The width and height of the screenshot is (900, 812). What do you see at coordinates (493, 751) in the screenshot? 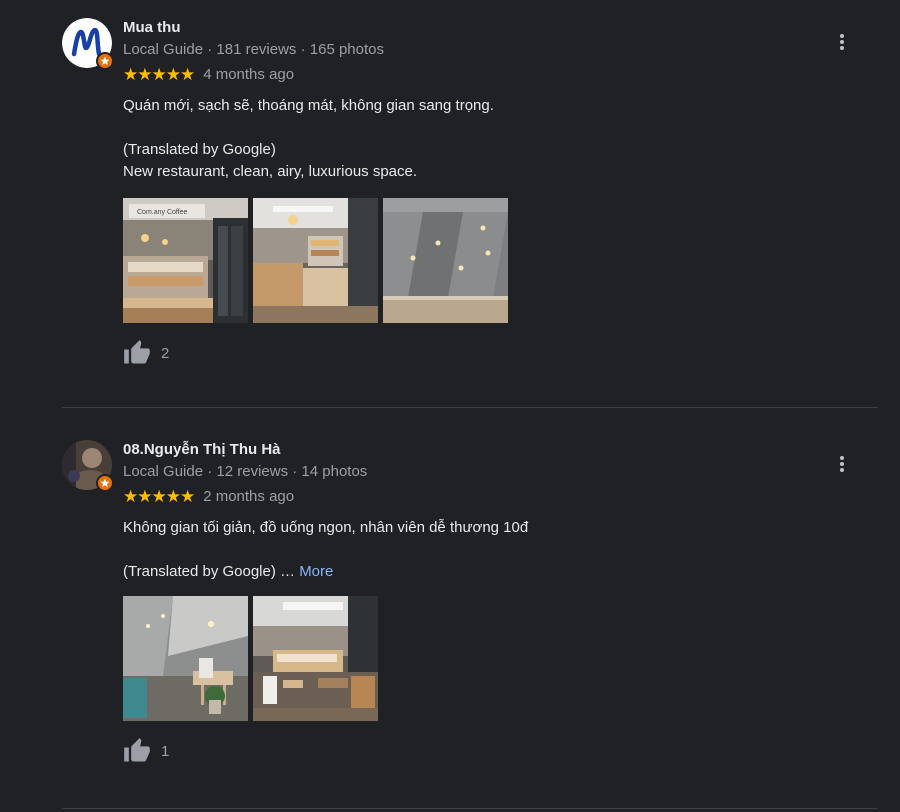
I see `like-row: 1` at bounding box center [493, 751].